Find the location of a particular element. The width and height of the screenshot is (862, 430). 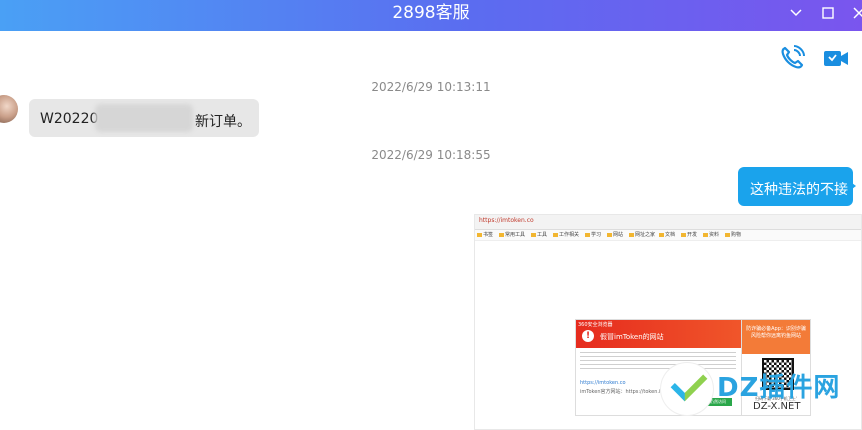

warning-official-link: imToken官方网站：https://token.im is located at coordinates (623, 392).